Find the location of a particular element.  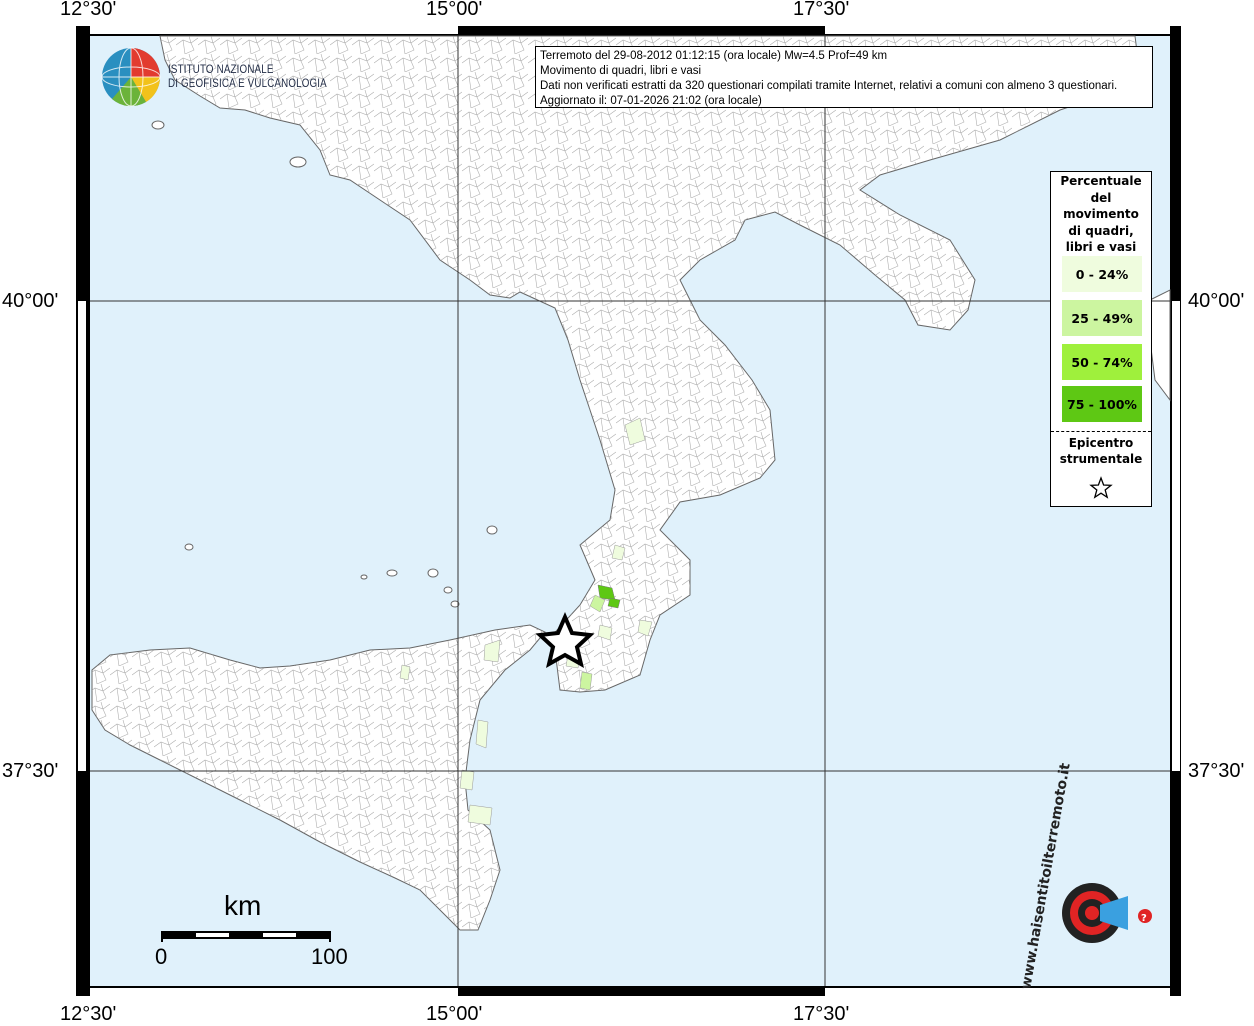

scale-unit-label: km is located at coordinates (243, 905).